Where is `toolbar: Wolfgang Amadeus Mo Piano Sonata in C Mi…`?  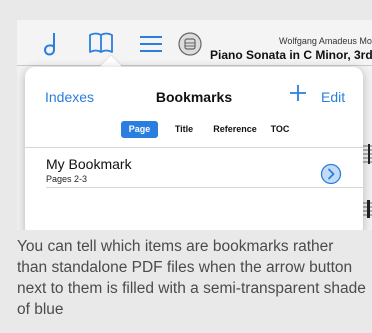
toolbar: Wolfgang Amadeus Mo Piano Sonata in C Mi… is located at coordinates (194, 43).